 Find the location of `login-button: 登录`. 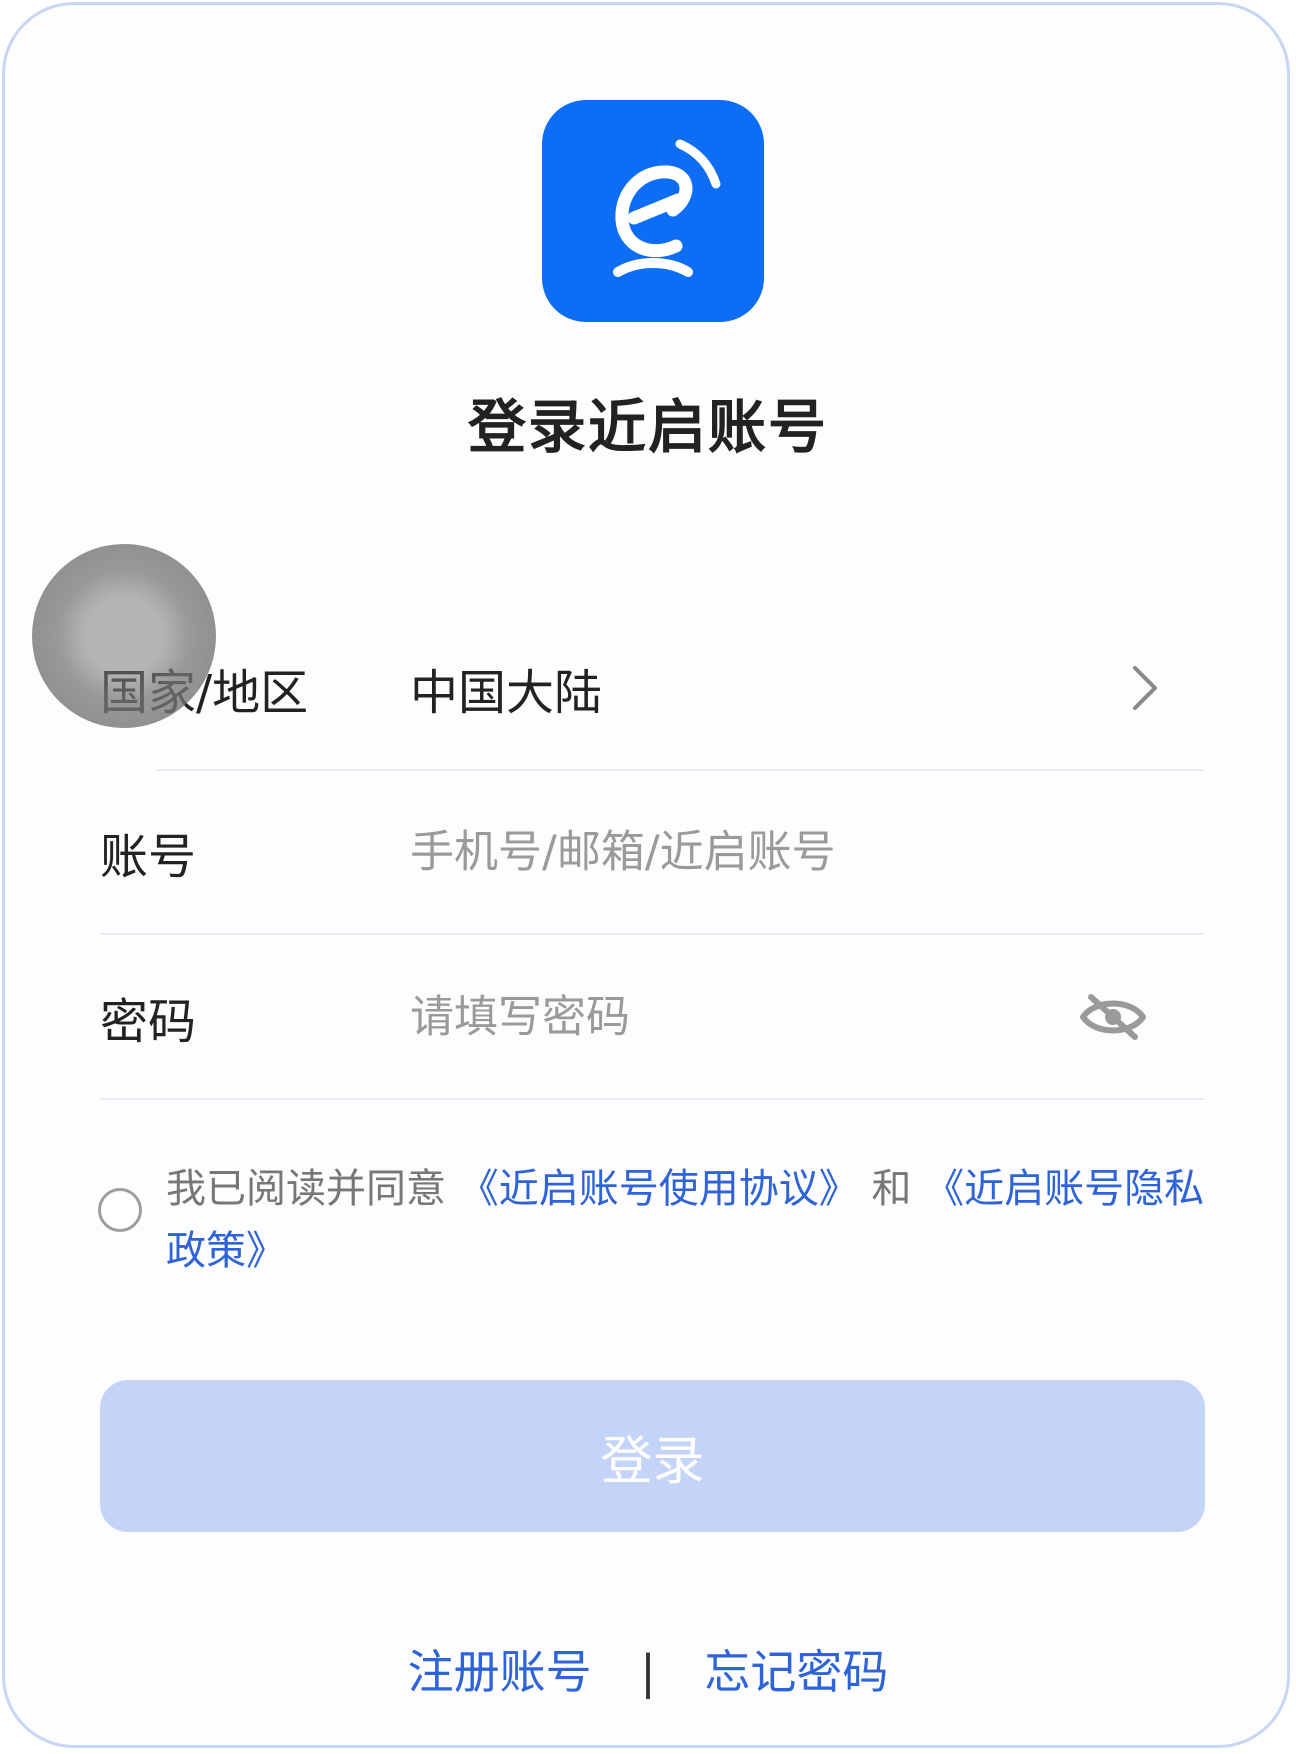

login-button: 登录 is located at coordinates (652, 1456).